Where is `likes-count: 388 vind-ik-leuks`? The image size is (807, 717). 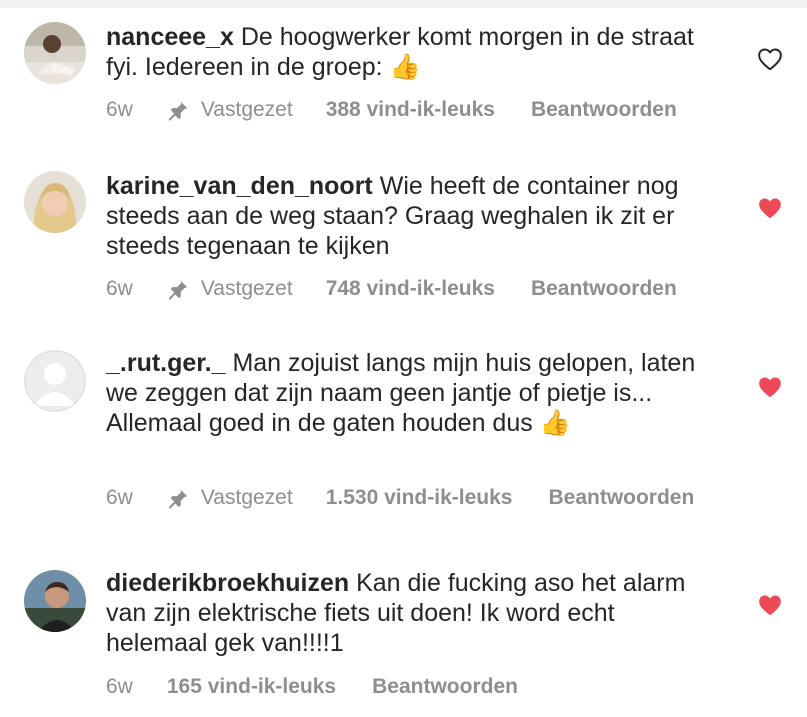
likes-count: 388 vind-ik-leuks is located at coordinates (410, 110).